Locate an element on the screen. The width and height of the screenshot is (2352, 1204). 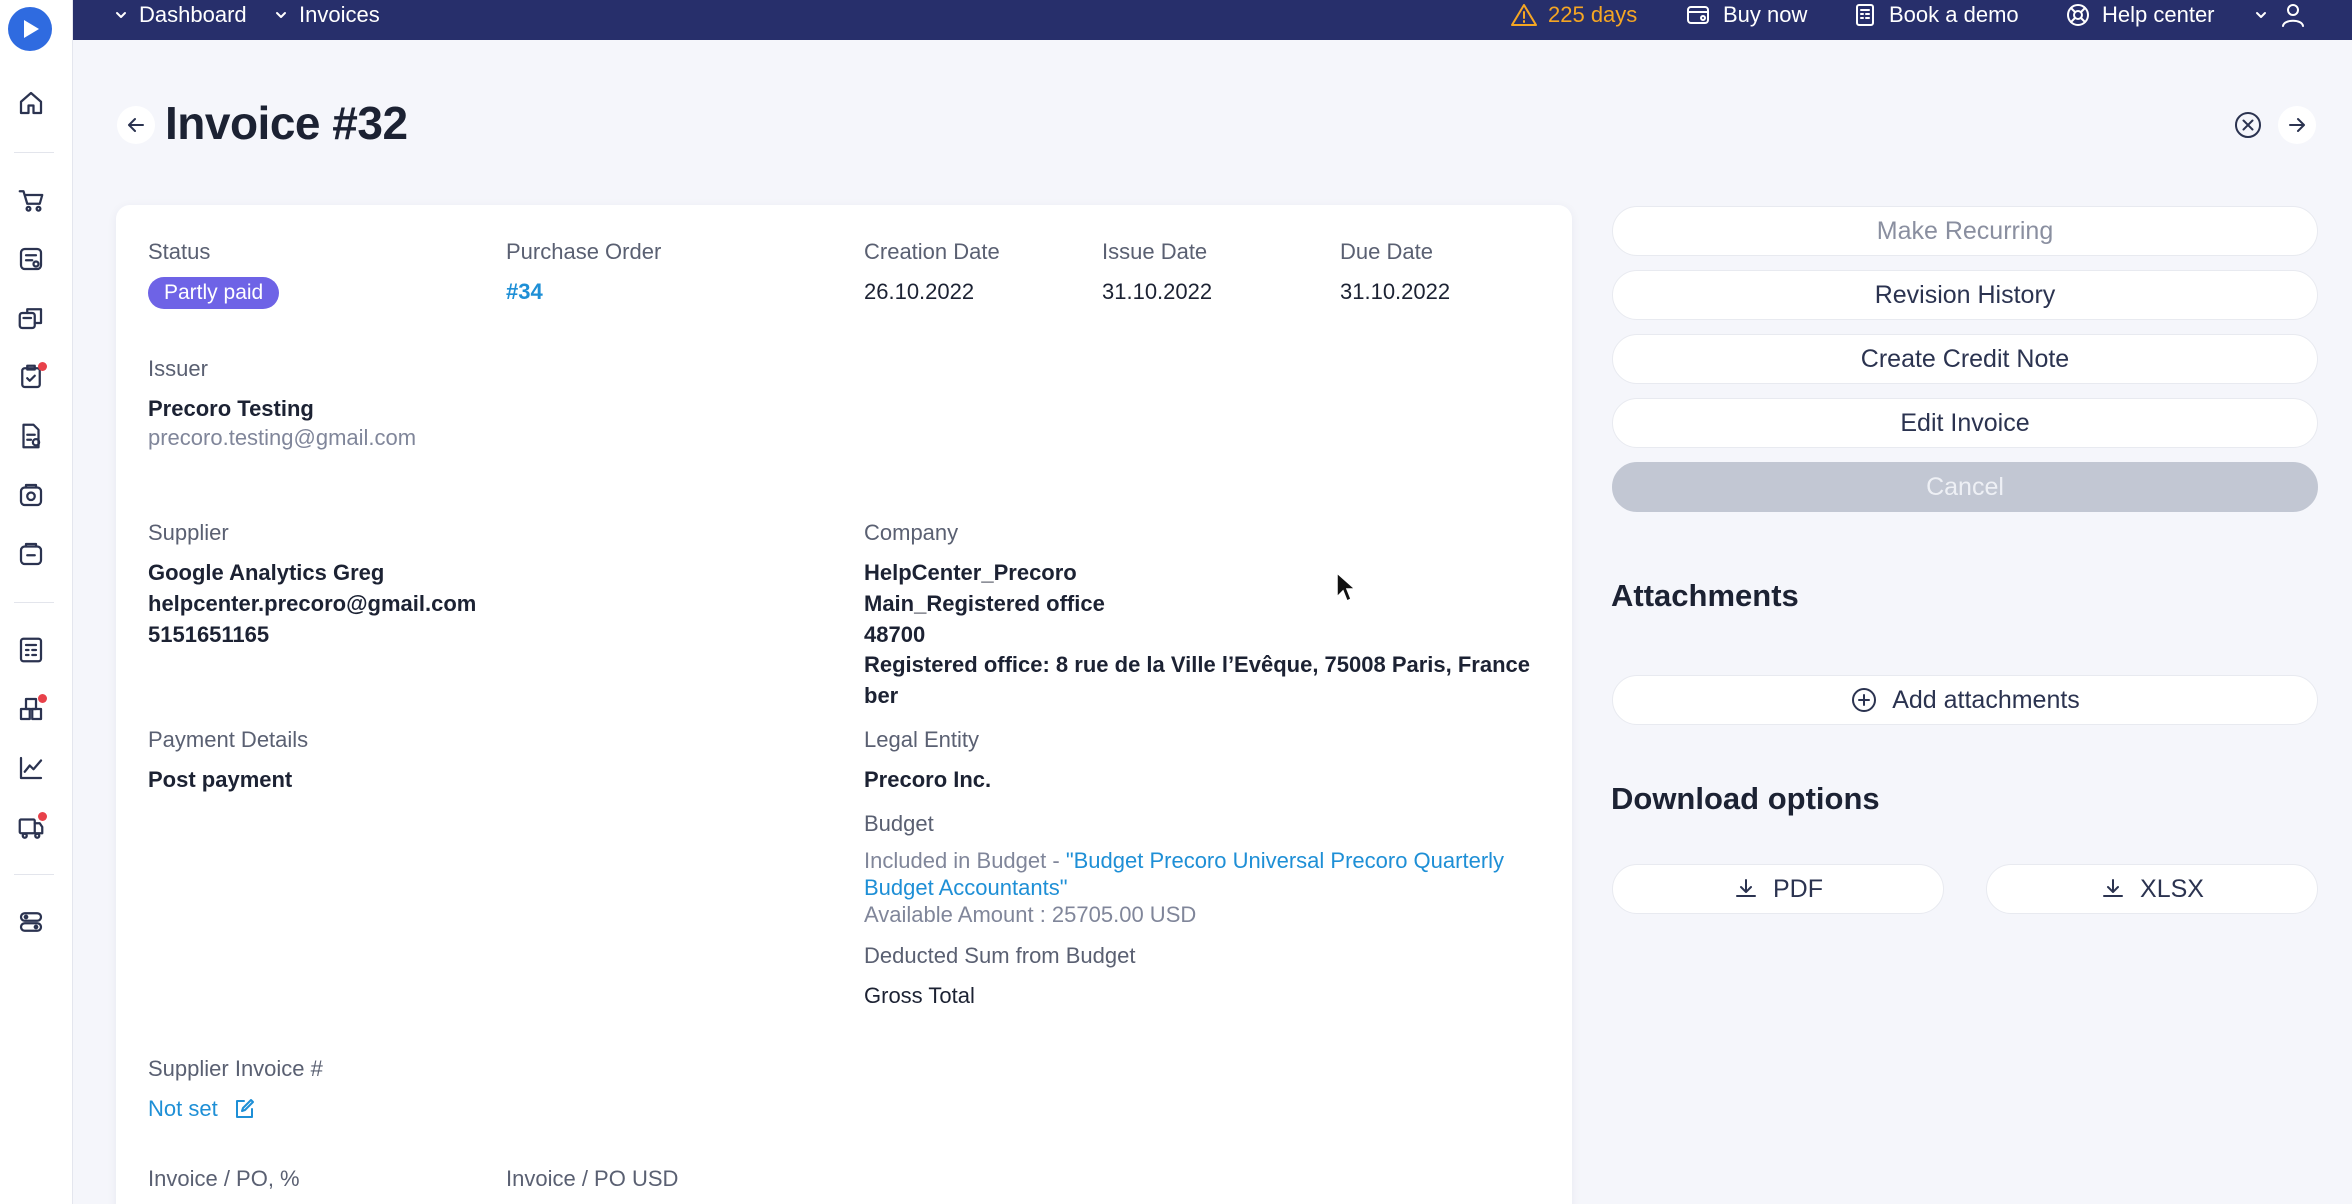
approvals-icon is located at coordinates (31, 377).